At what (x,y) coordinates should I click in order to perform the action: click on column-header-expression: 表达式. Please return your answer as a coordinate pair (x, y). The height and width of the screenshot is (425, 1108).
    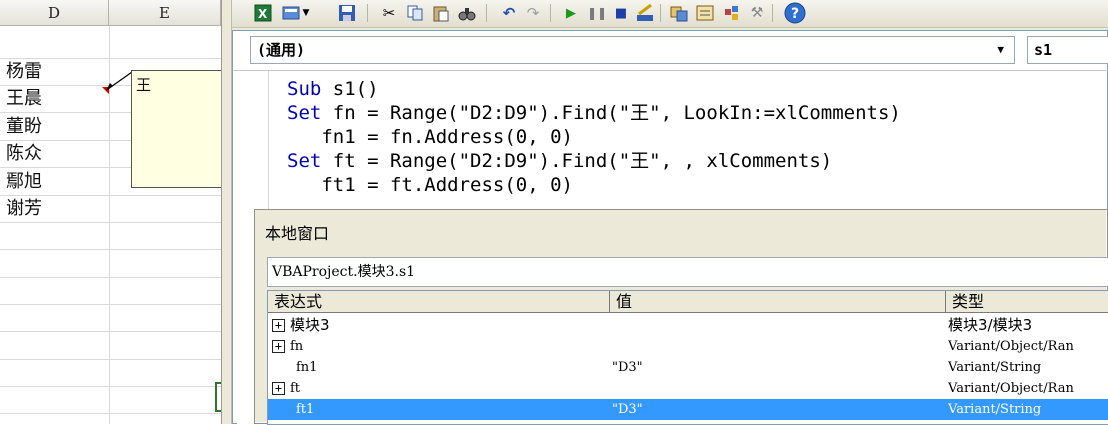
    Looking at the image, I should click on (439, 302).